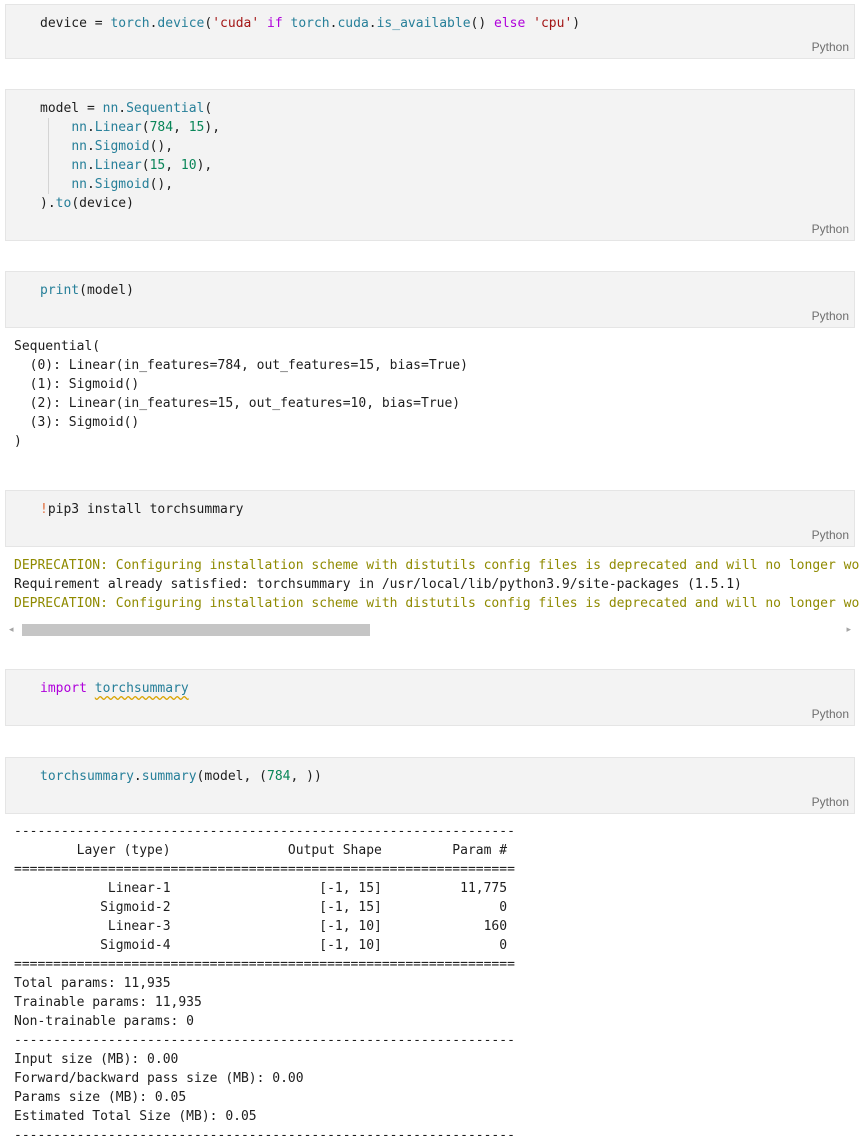 This screenshot has width=860, height=1145. Describe the element at coordinates (169, 776) in the screenshot. I see `code-token: summary` at that location.